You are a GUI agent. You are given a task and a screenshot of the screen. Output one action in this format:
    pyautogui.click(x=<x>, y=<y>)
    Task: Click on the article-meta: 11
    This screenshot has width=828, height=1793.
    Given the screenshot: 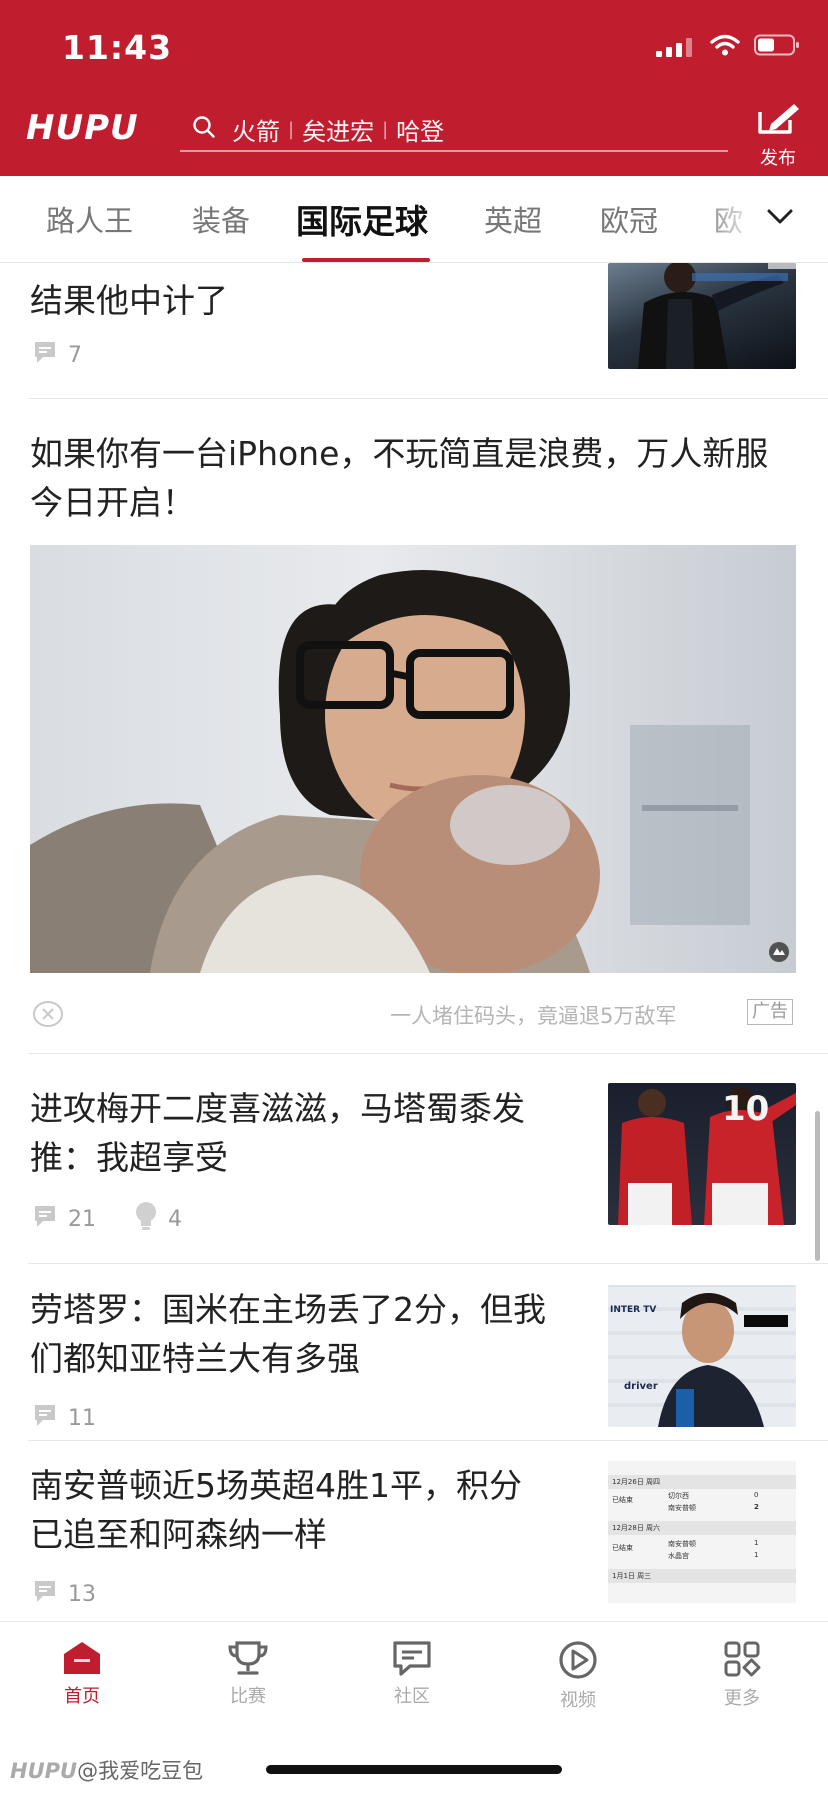 What is the action you would take?
    pyautogui.click(x=83, y=1418)
    